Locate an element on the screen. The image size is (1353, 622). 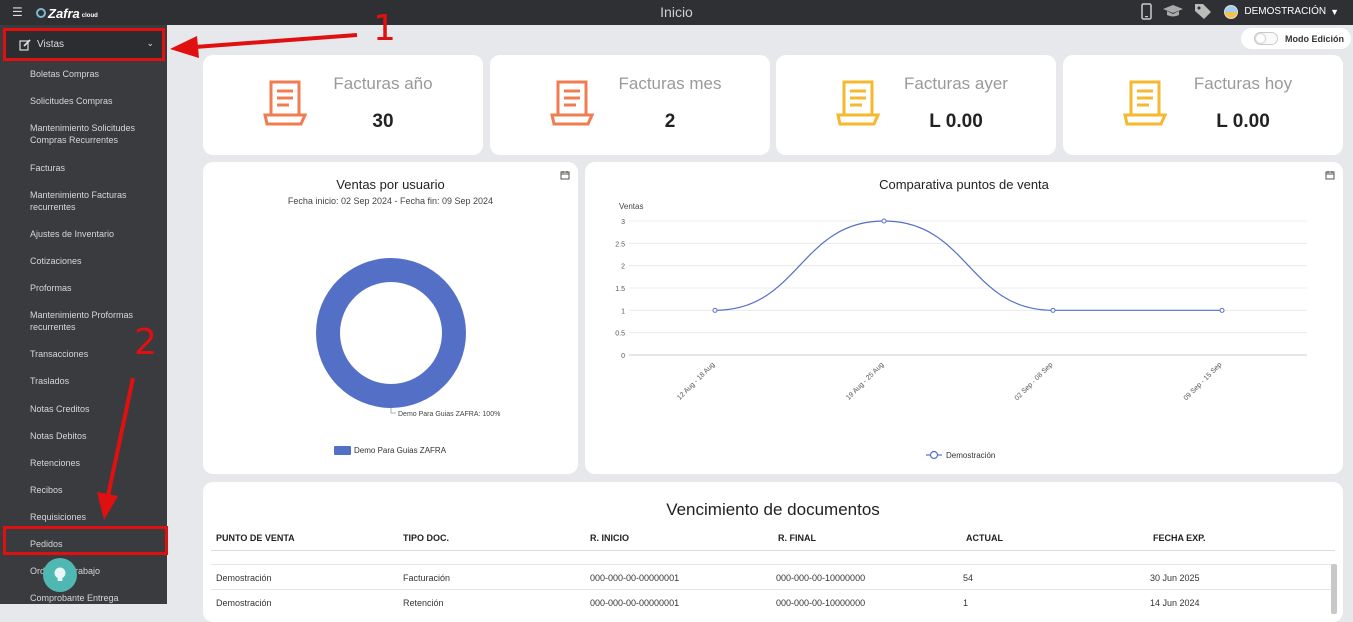
sidebar-item-facturas: Facturas is located at coordinates (89, 168).